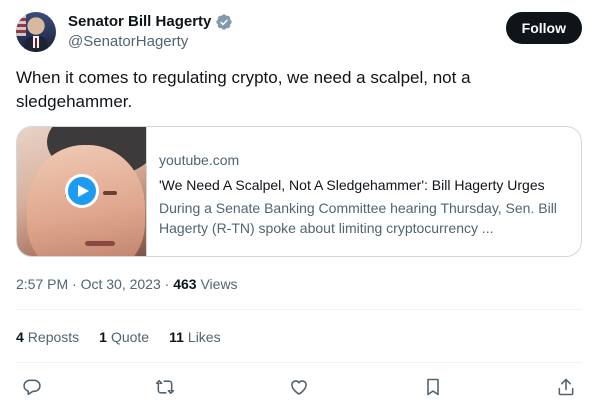  I want to click on author-name-row: Senator Bill Hagerty, so click(150, 22).